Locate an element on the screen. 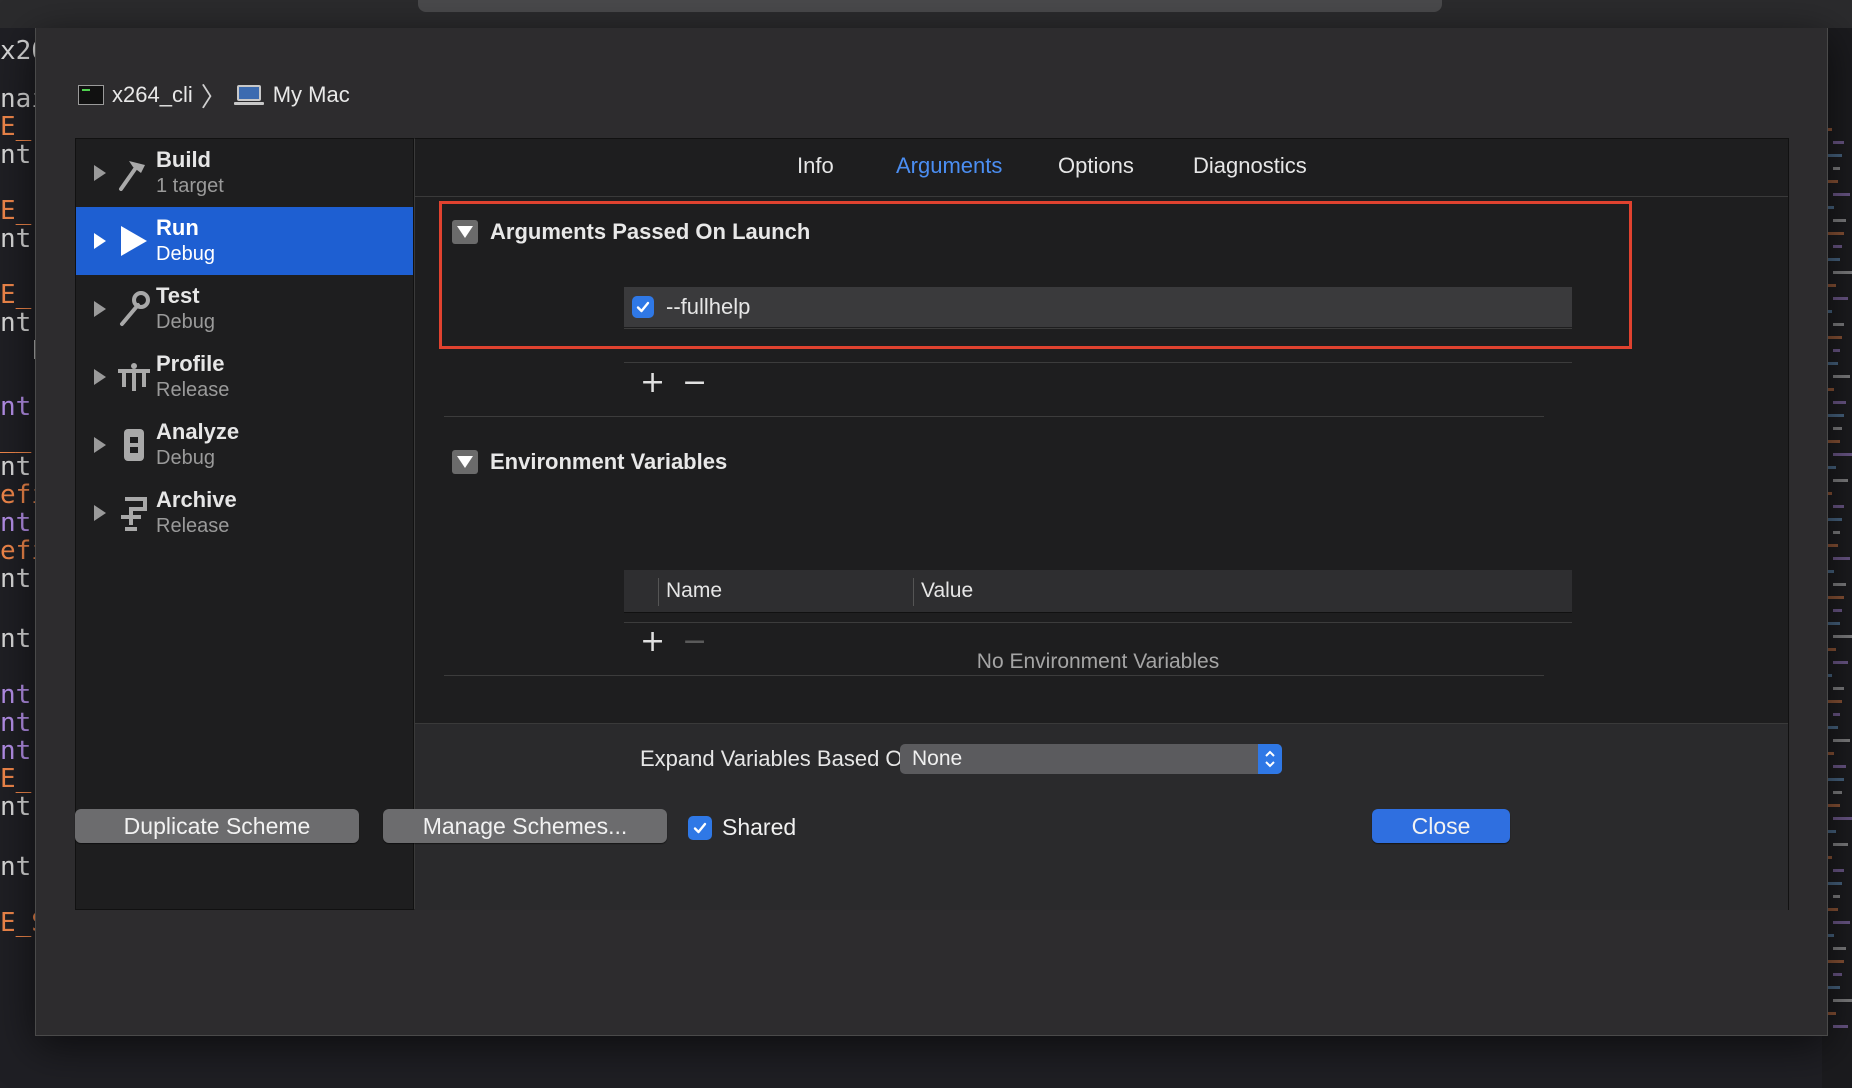 This screenshot has height=1088, width=1852. shared-checkbox-group: Shared is located at coordinates (742, 827).